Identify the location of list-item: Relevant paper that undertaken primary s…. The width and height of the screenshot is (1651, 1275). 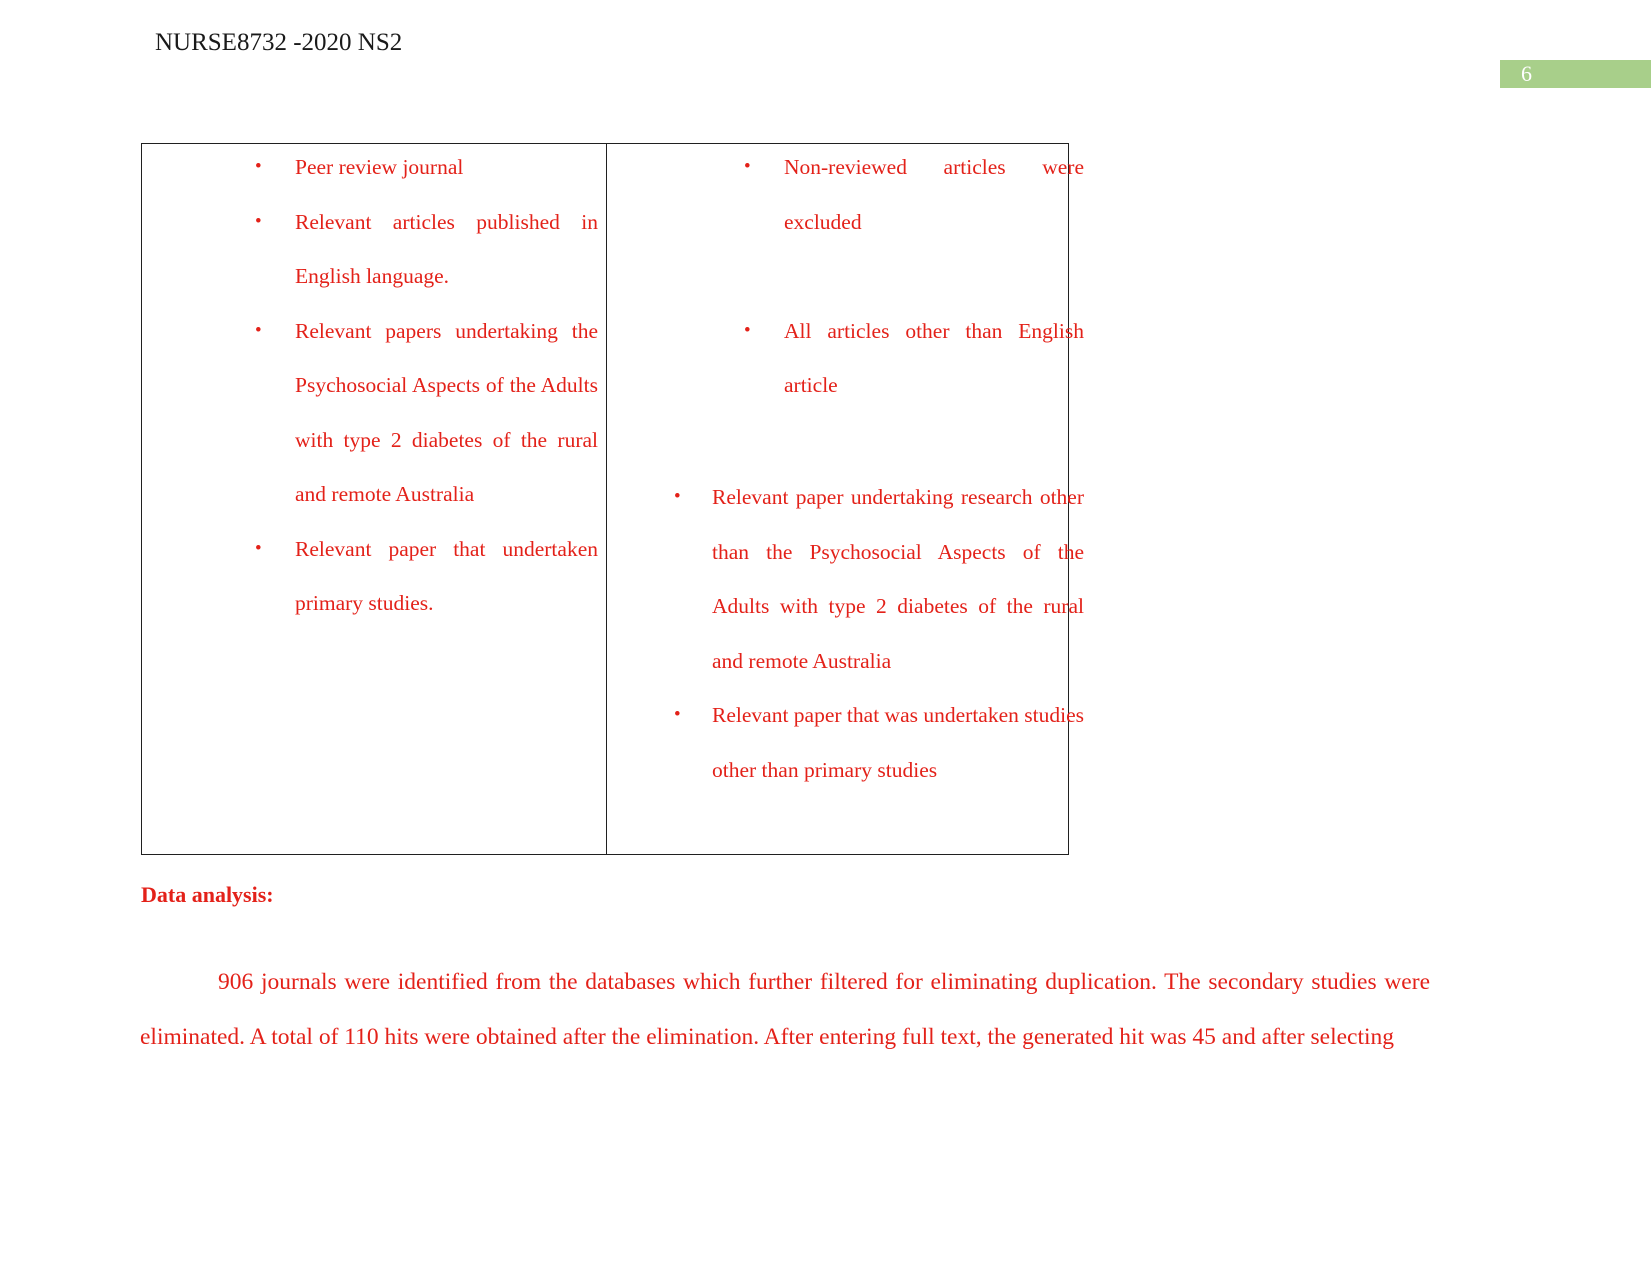
(426, 576).